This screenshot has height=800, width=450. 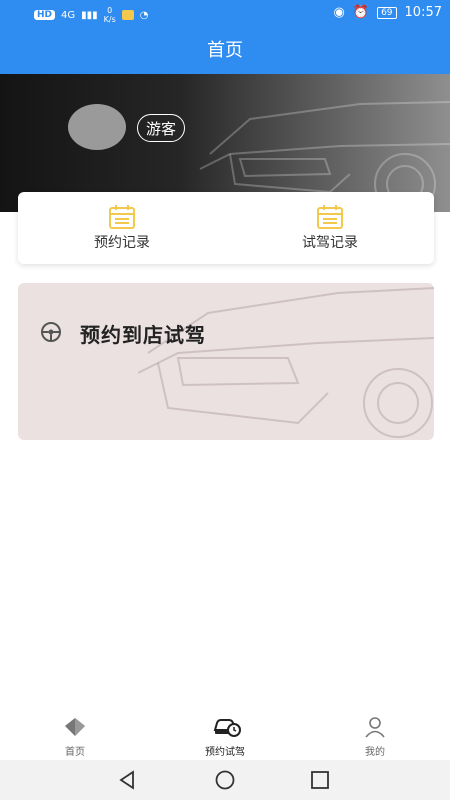 What do you see at coordinates (161, 128) in the screenshot?
I see `guest-badge: 游客` at bounding box center [161, 128].